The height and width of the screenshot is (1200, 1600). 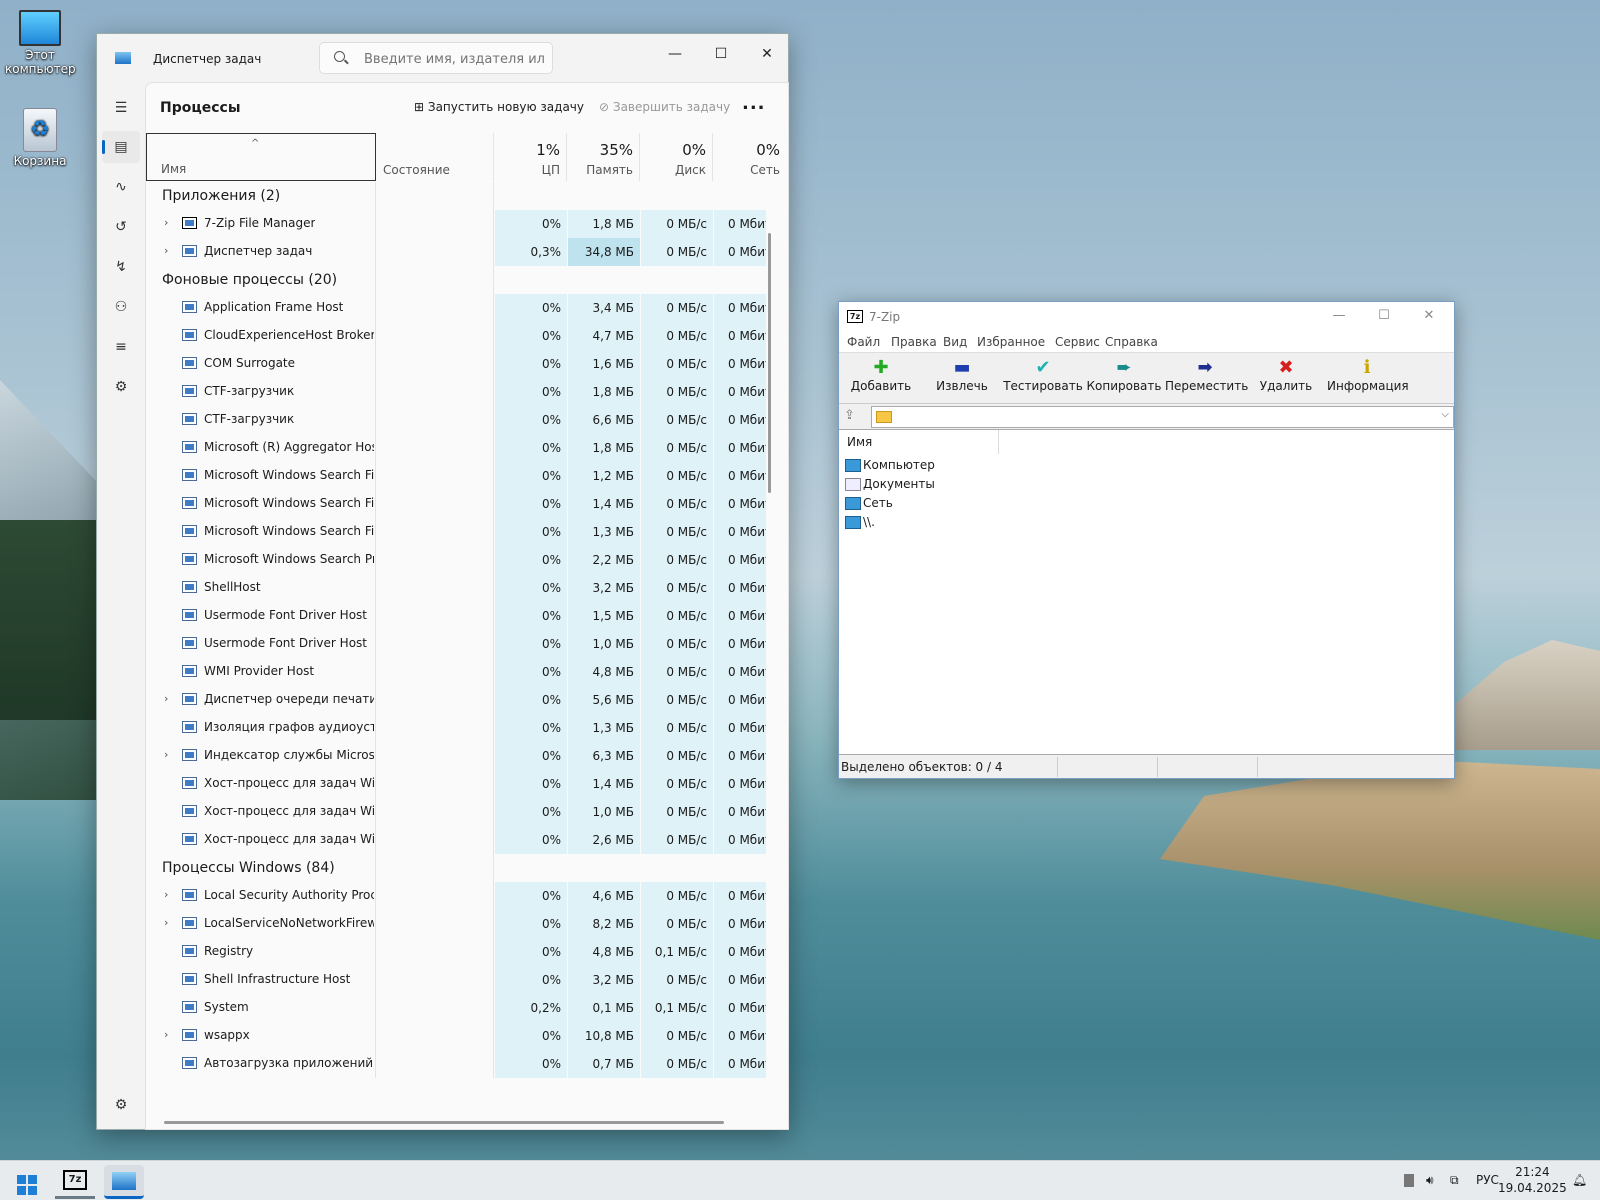 I want to click on column-header-name: Имя, so click(x=919, y=442).